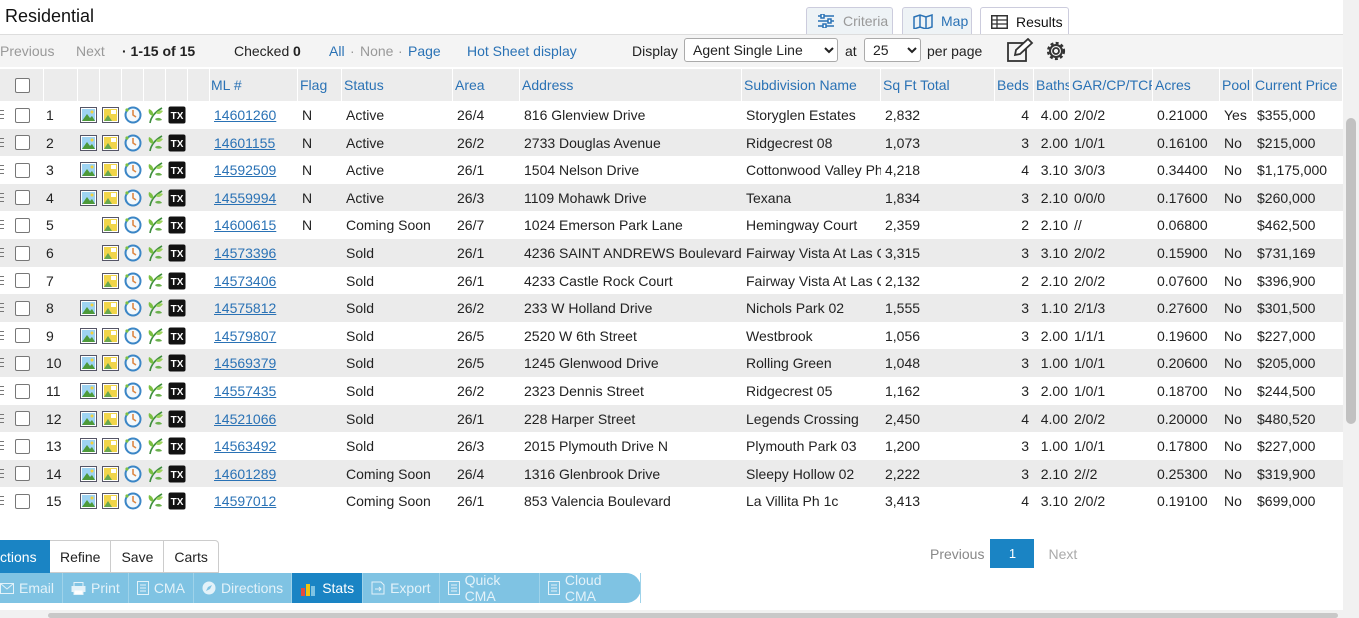 The height and width of the screenshot is (618, 1359). I want to click on tab-criteria: Criteria, so click(849, 20).